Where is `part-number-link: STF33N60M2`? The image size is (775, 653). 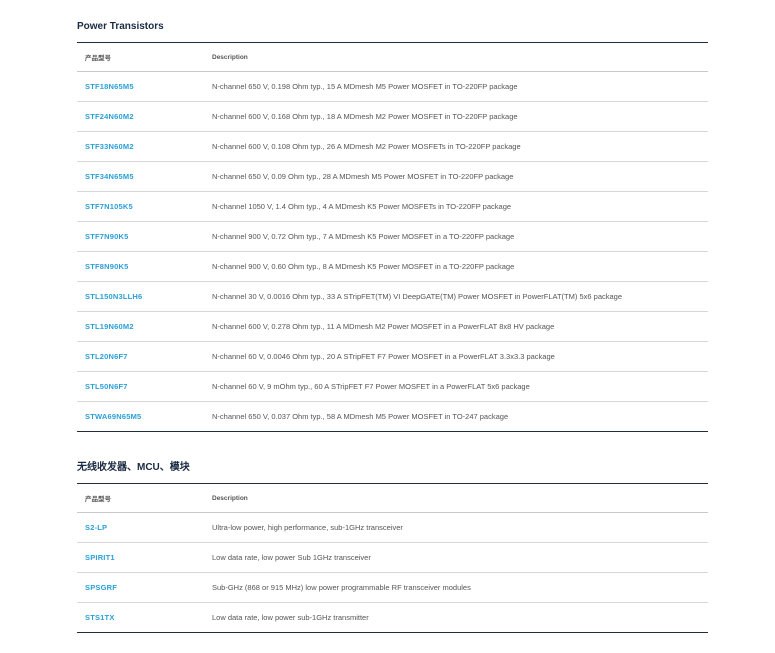 part-number-link: STF33N60M2 is located at coordinates (109, 146).